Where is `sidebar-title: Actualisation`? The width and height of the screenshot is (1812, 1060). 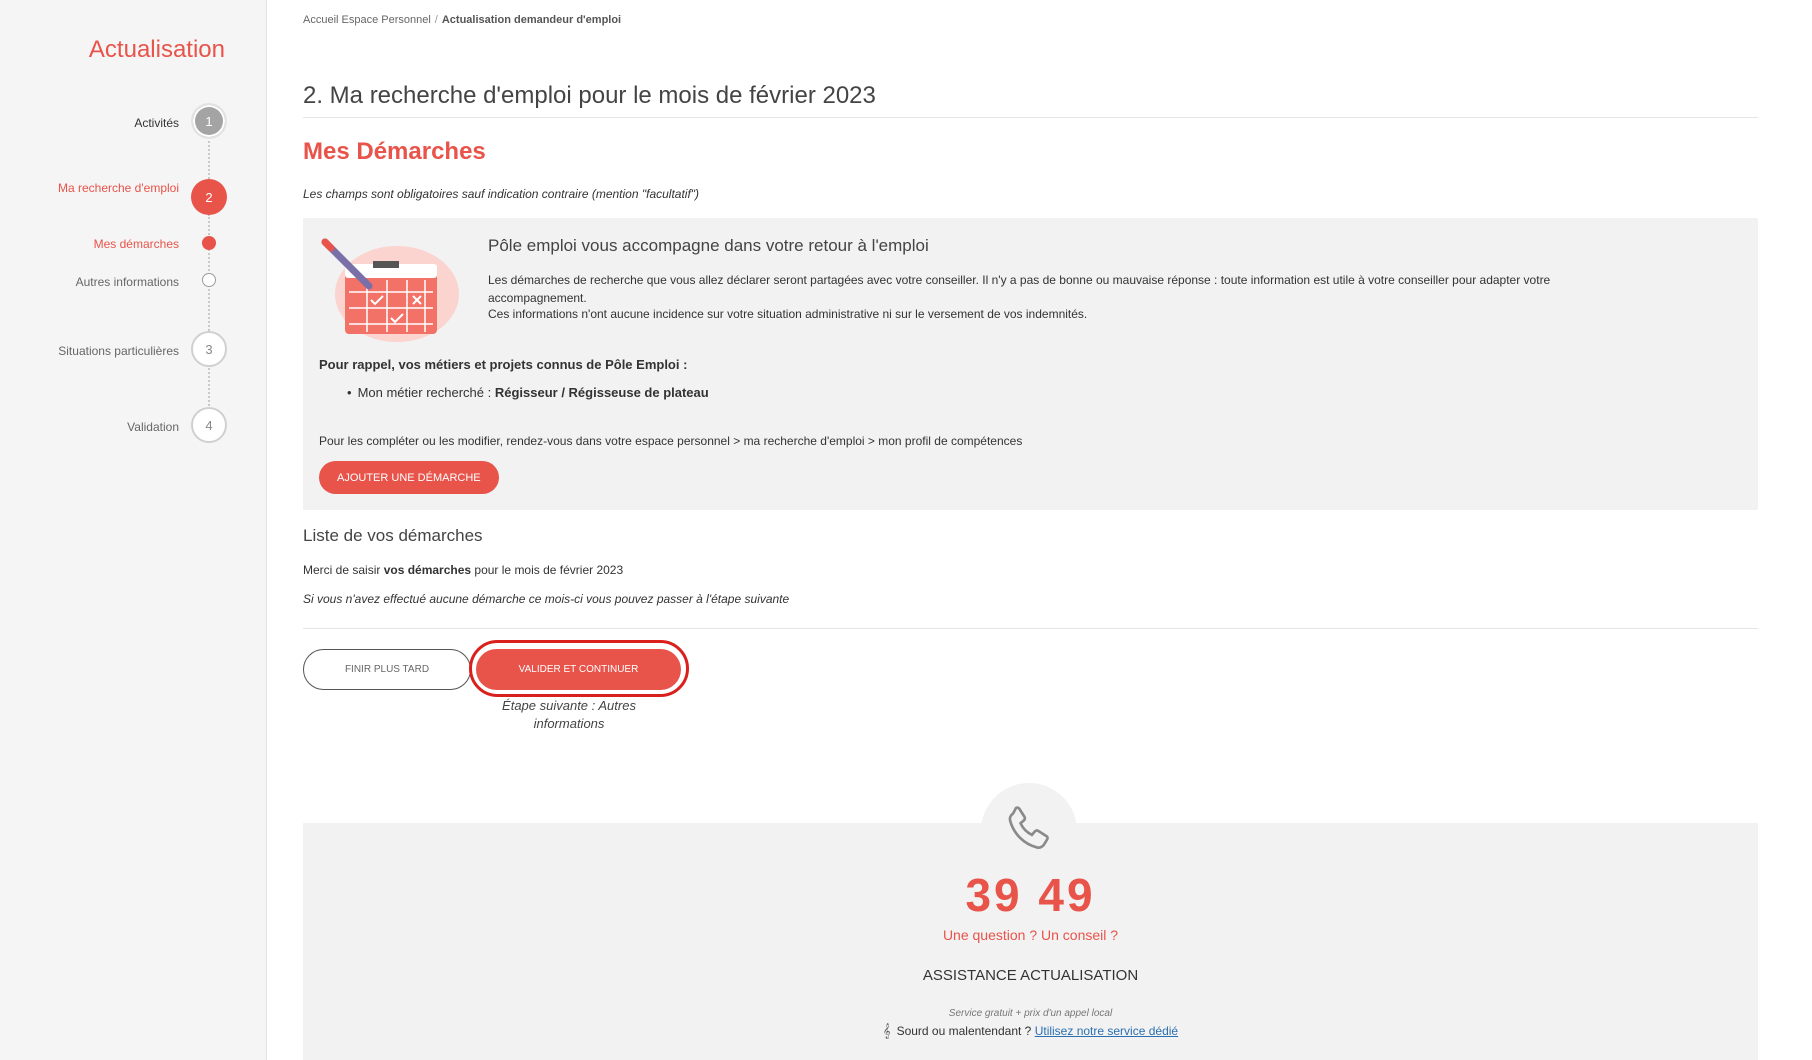
sidebar-title: Actualisation is located at coordinates (156, 49).